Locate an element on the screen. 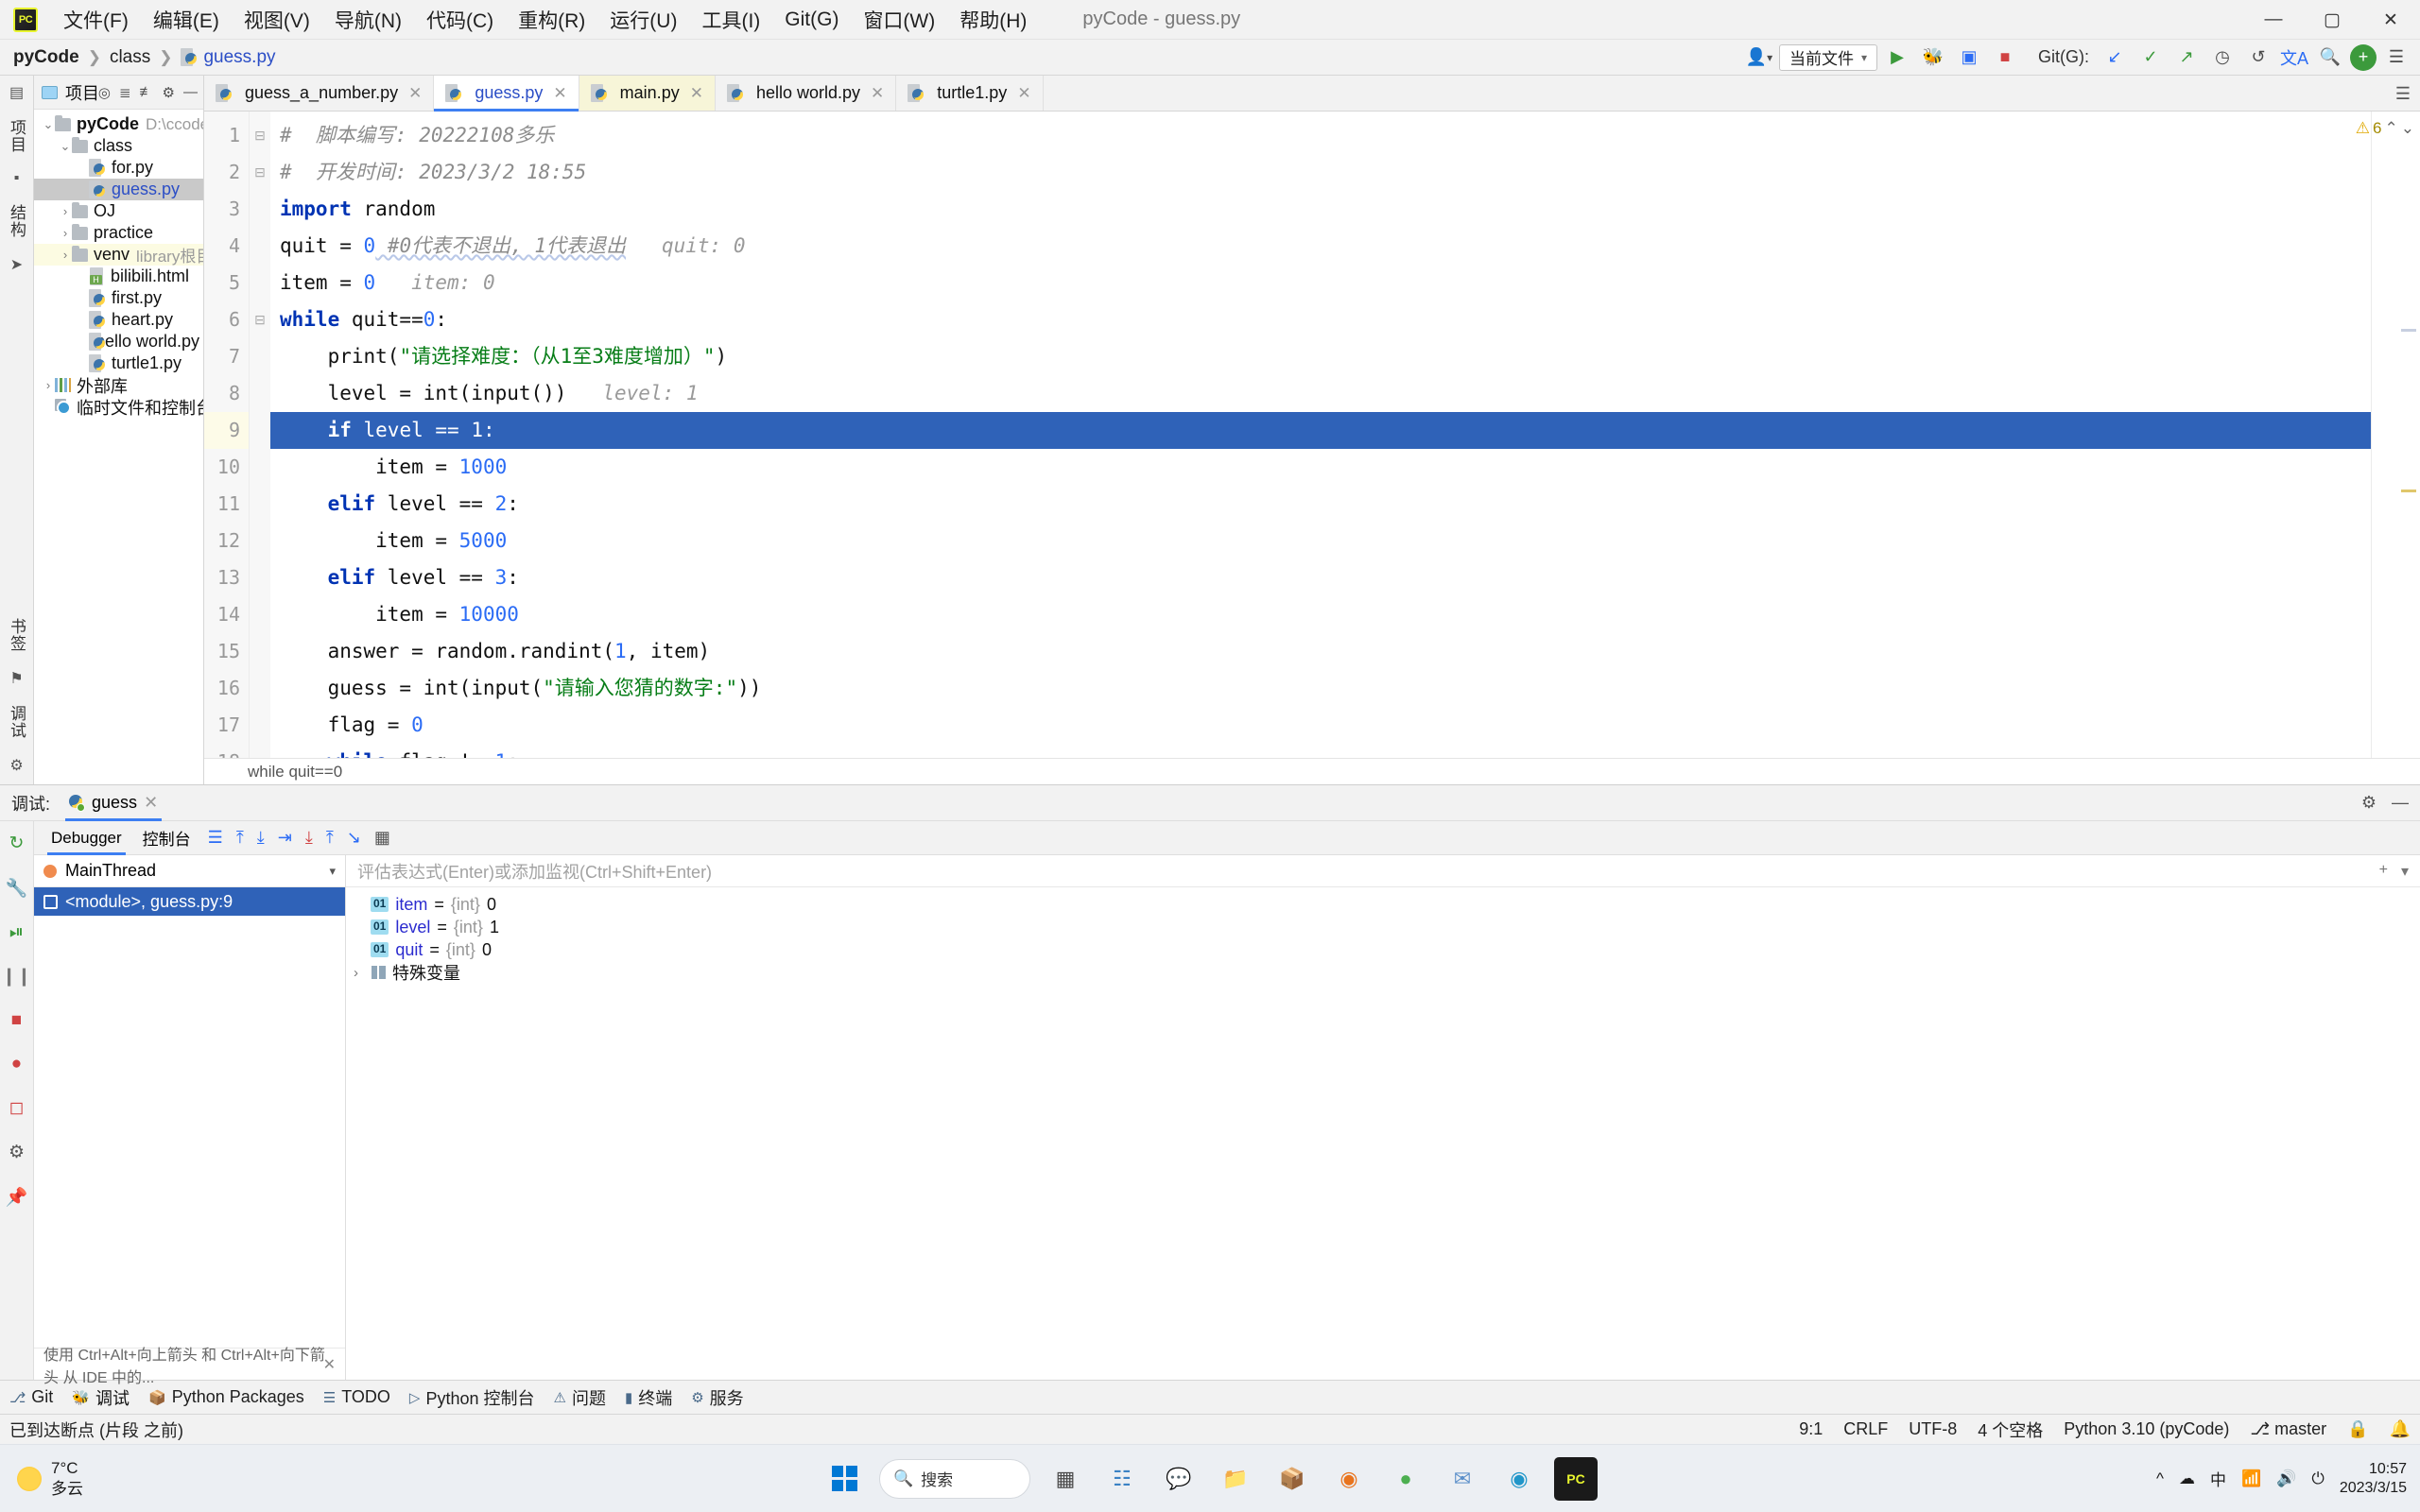 This screenshot has width=2420, height=1512. editor-tab-hello-world-py: hello world.py ✕ is located at coordinates (806, 93).